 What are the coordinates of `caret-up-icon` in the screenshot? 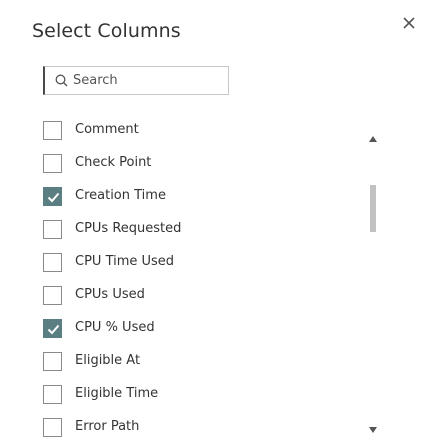 It's located at (373, 134).